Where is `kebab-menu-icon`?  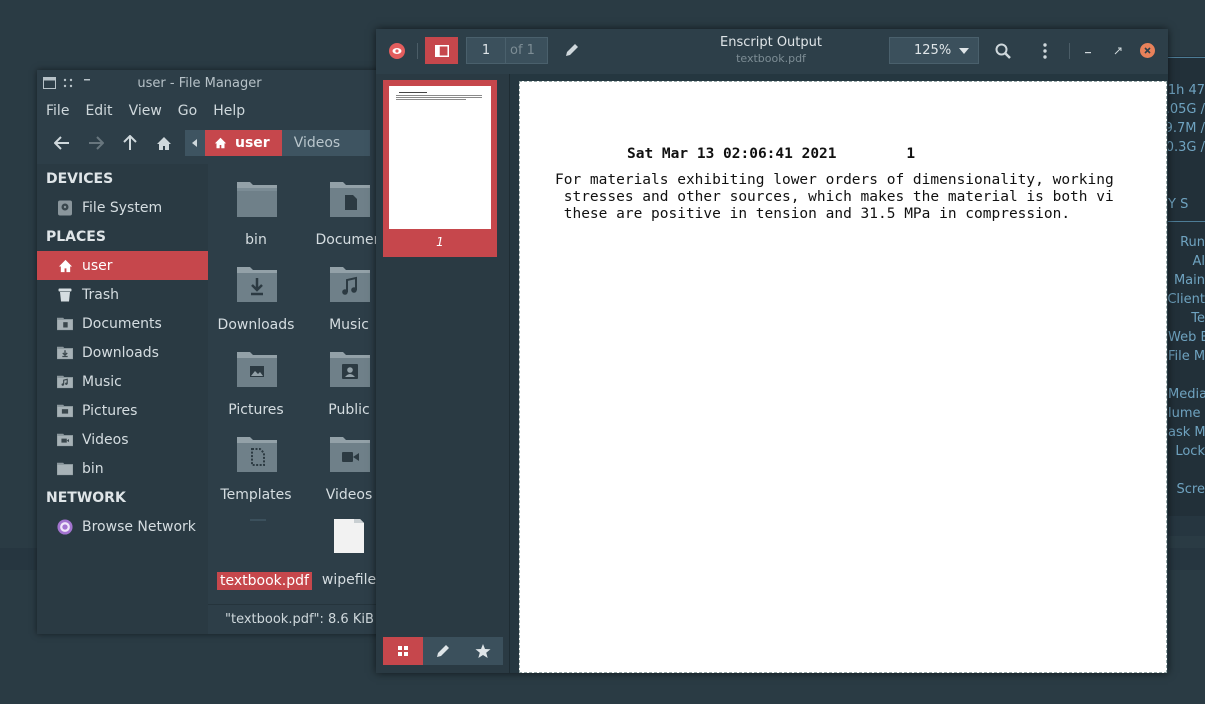
kebab-menu-icon is located at coordinates (1045, 51).